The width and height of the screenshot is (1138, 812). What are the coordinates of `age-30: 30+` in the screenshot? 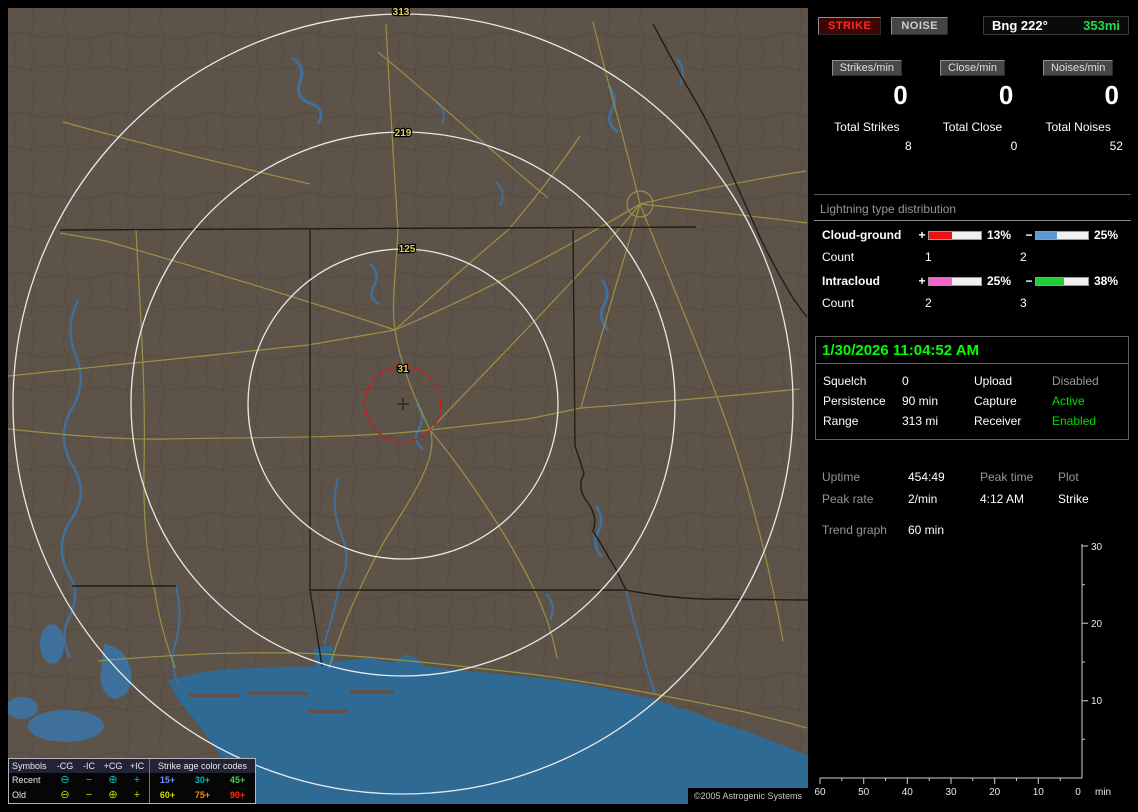 It's located at (202, 780).